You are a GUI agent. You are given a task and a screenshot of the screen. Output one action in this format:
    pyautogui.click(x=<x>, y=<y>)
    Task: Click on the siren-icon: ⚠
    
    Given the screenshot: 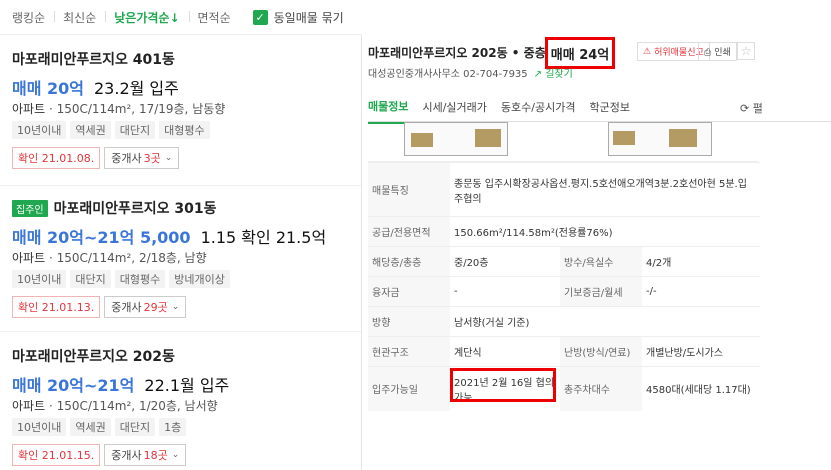 What is the action you would take?
    pyautogui.click(x=647, y=51)
    